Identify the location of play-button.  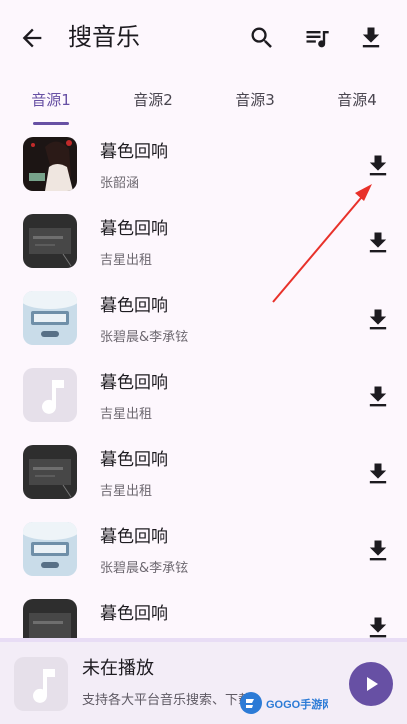
(371, 684).